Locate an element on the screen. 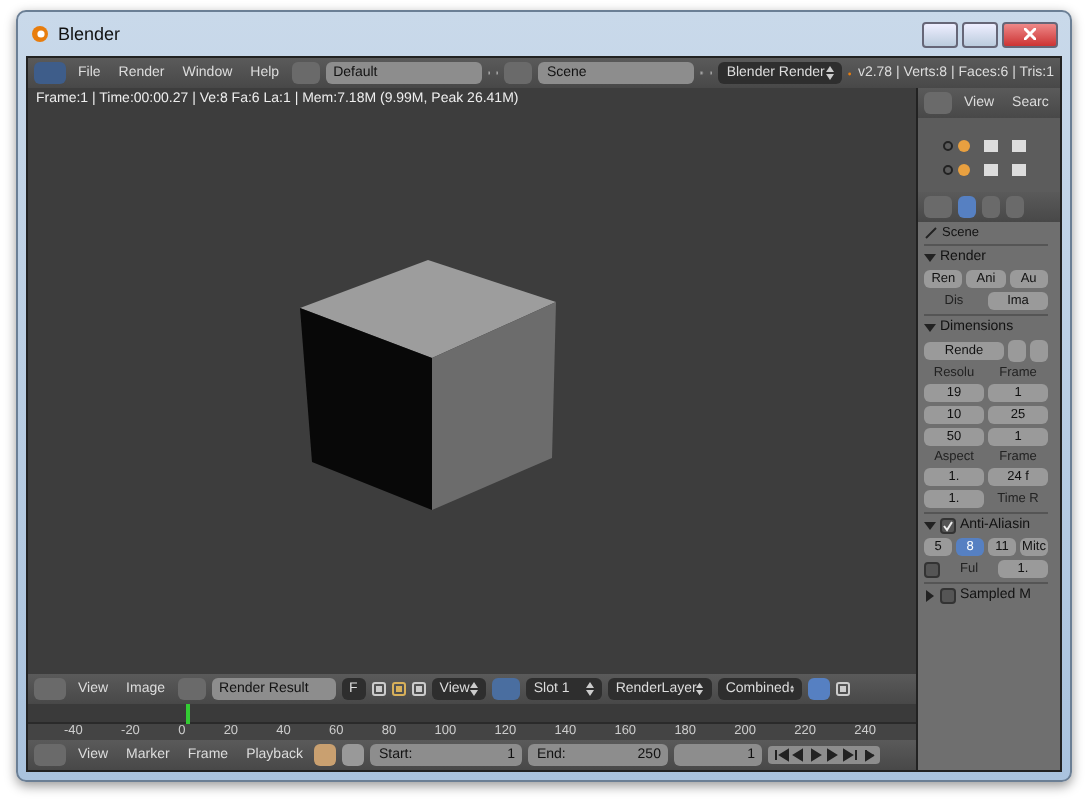  frame-cursor is located at coordinates (188, 714).